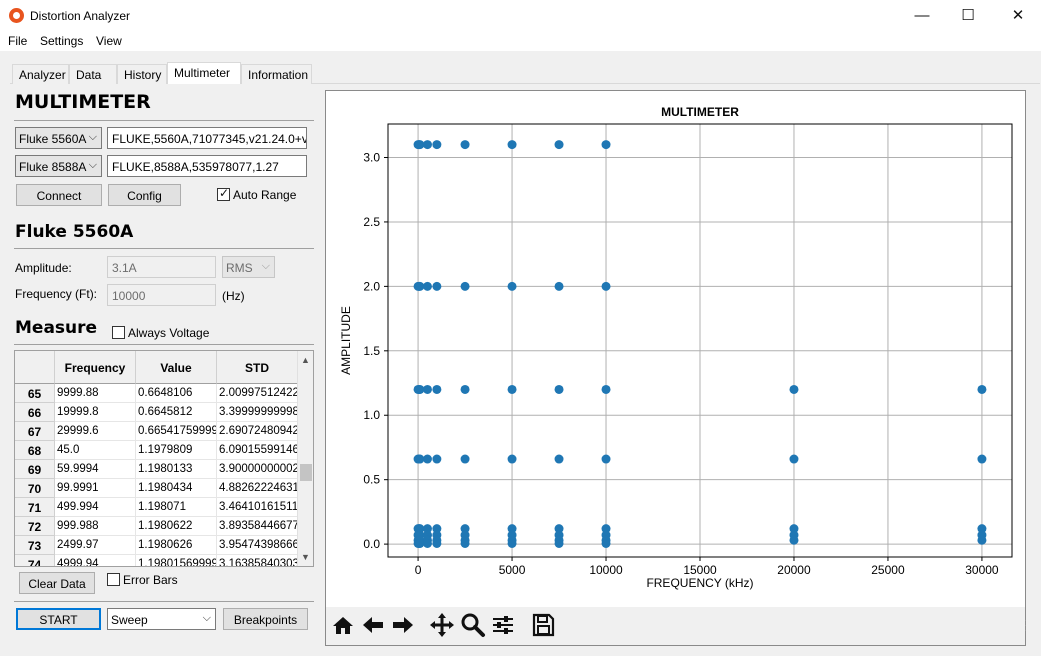  Describe the element at coordinates (161, 619) in the screenshot. I see `mode-select: Sweep ⌵` at that location.